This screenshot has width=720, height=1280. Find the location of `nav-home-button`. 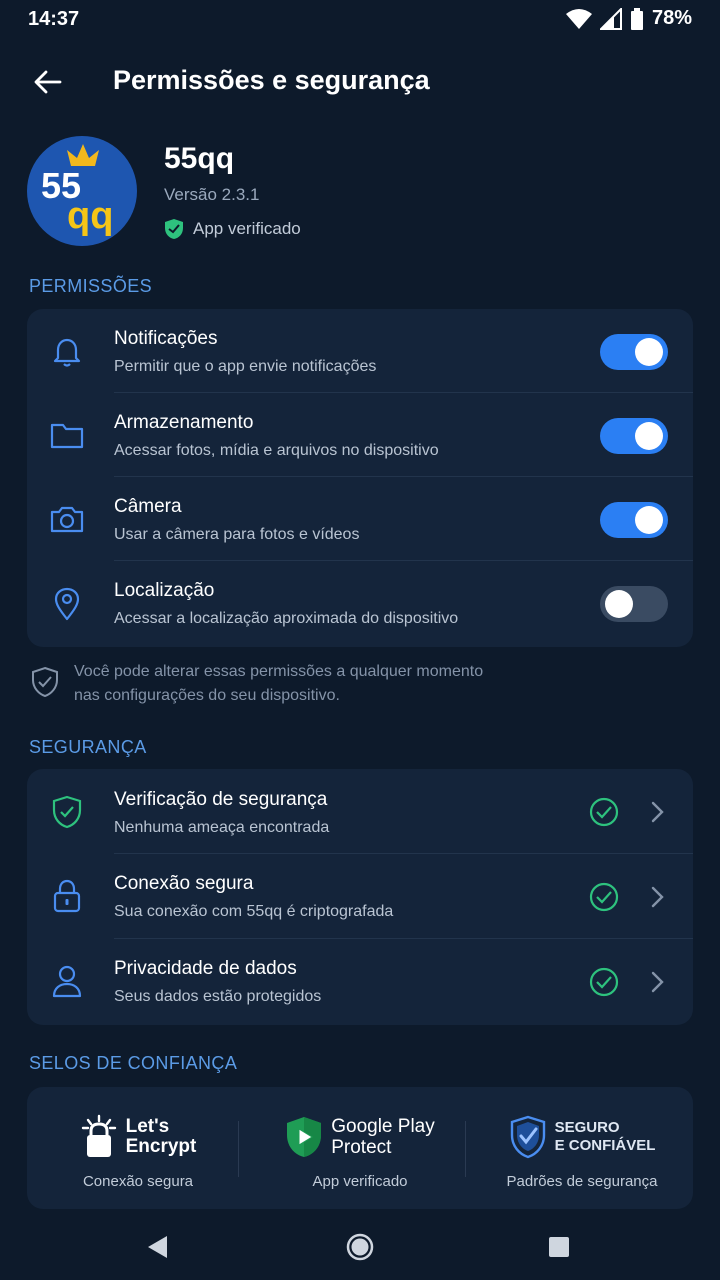

nav-home-button is located at coordinates (360, 1247).